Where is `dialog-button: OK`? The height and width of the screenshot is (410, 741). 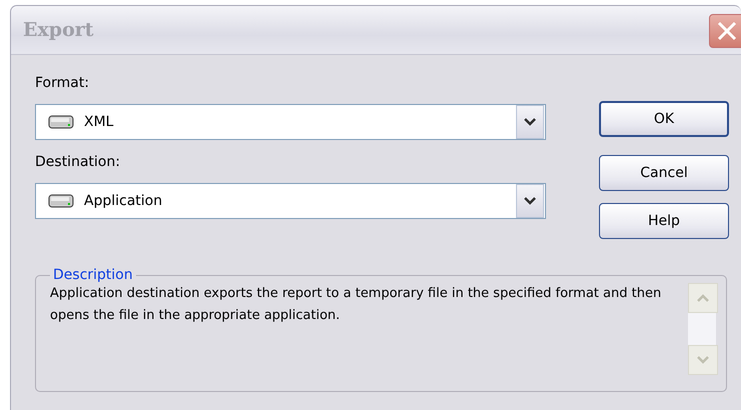 dialog-button: OK is located at coordinates (664, 119).